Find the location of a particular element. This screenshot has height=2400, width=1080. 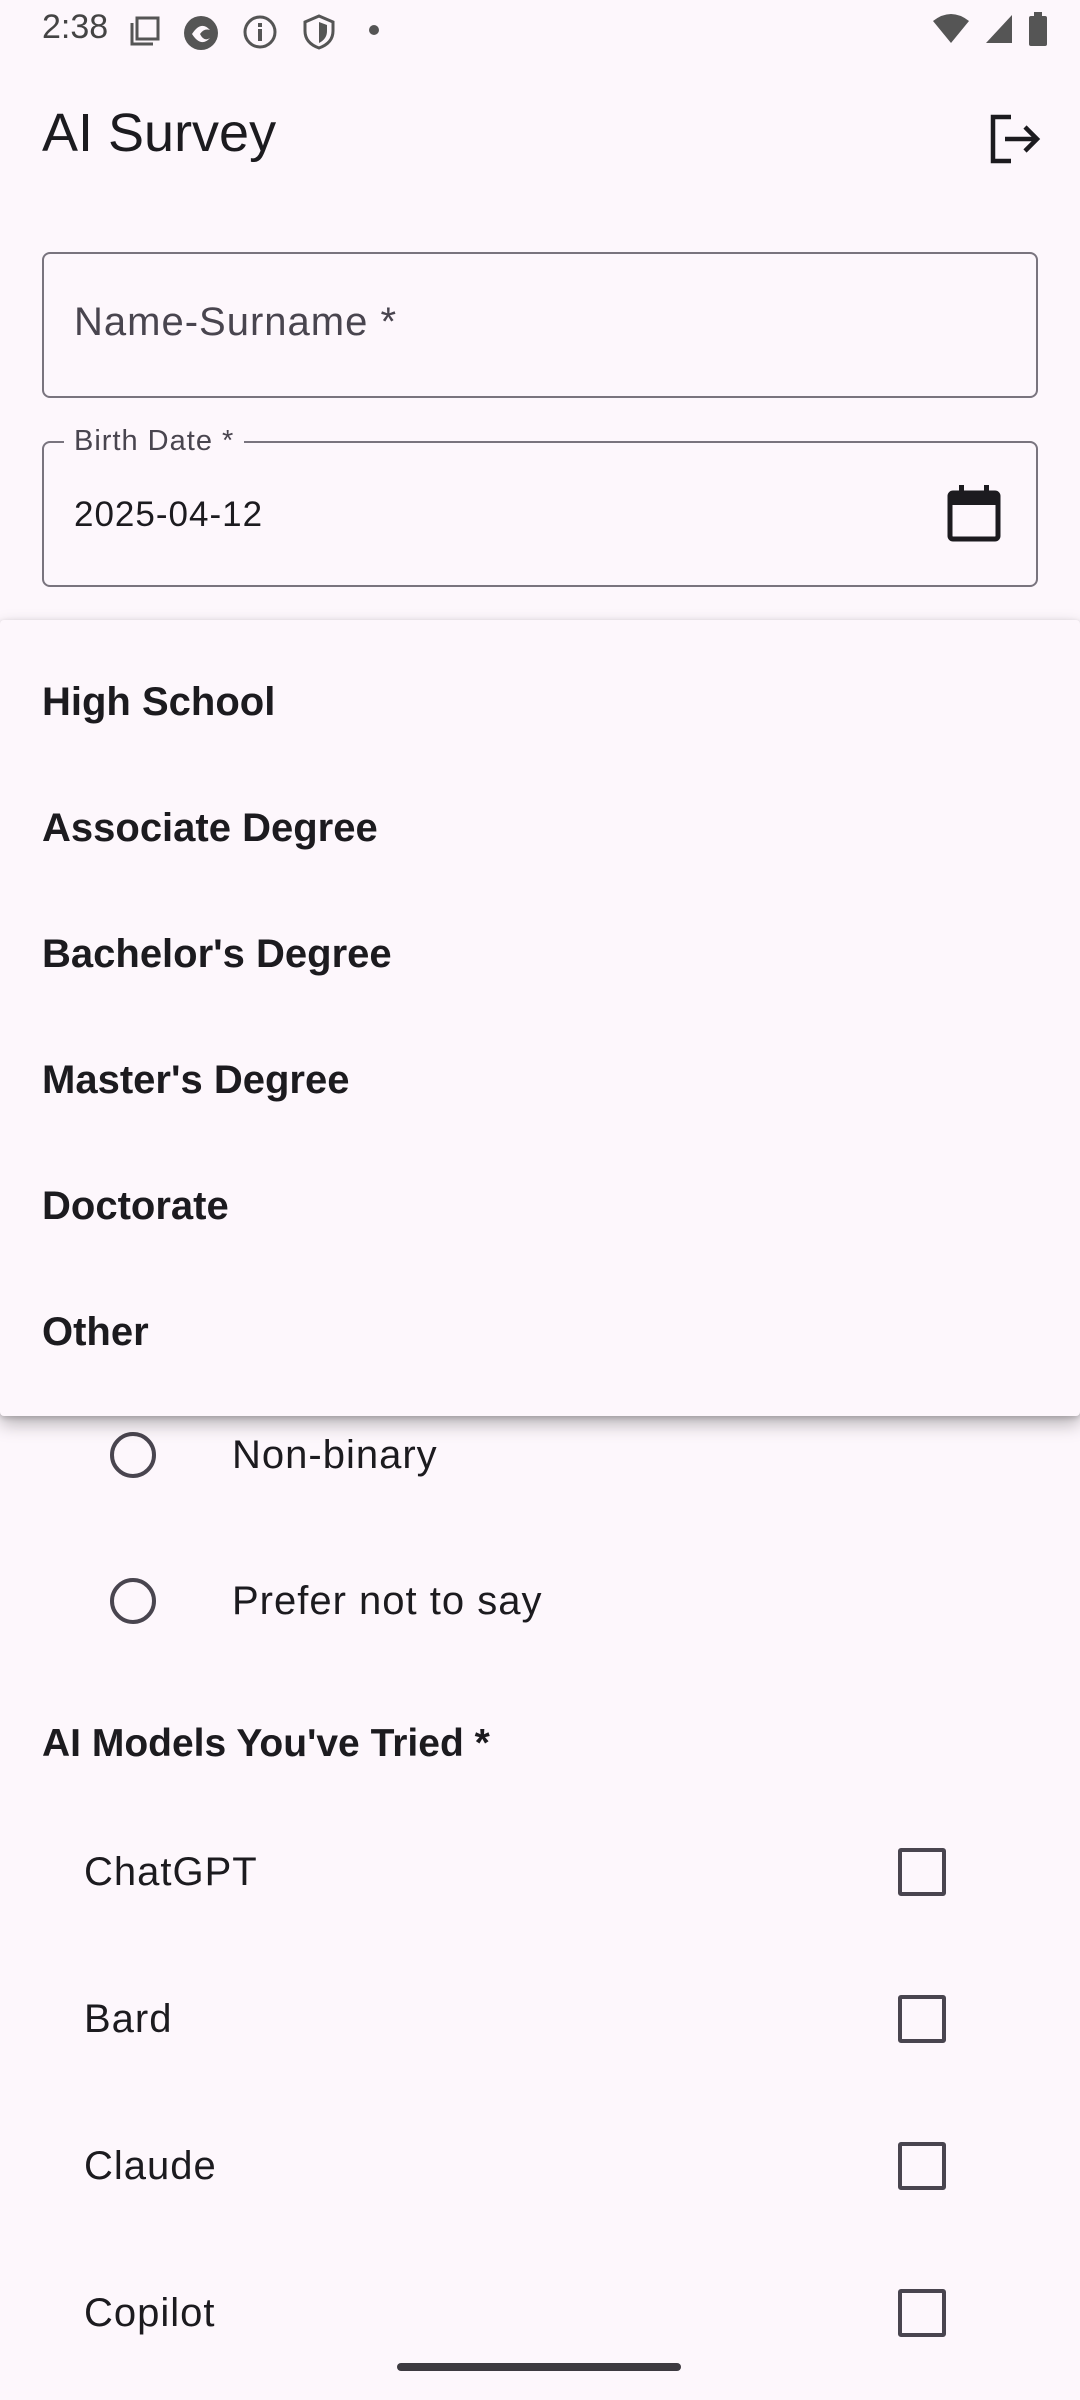

name-surname-field: Name-Surname * is located at coordinates (540, 325).